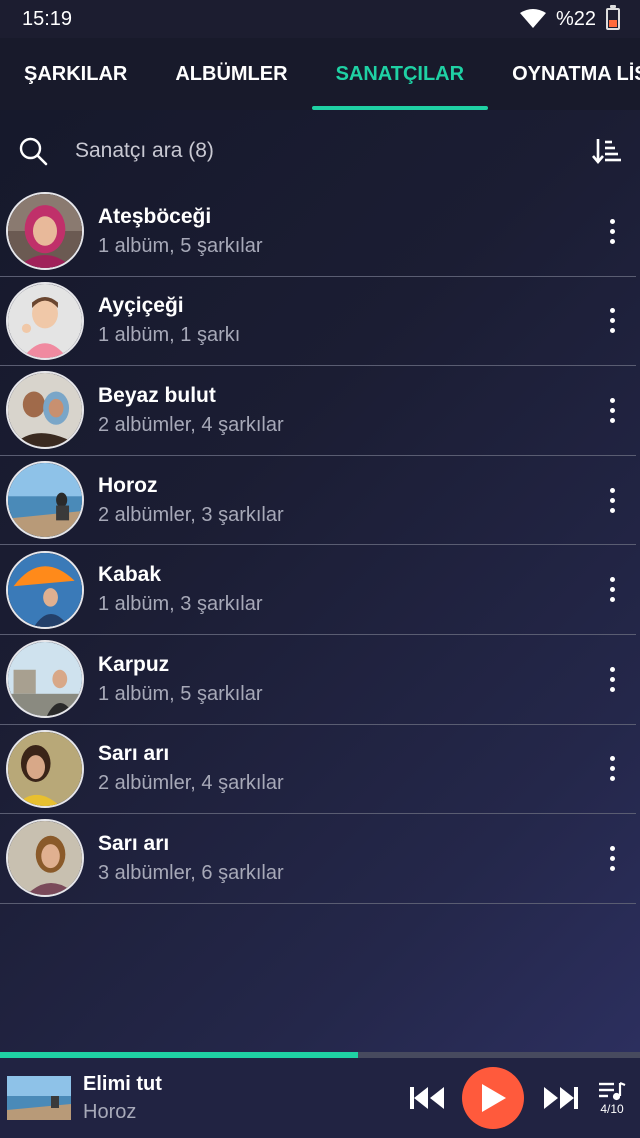 The height and width of the screenshot is (1138, 640). What do you see at coordinates (612, 1090) in the screenshot?
I see `queue-icon` at bounding box center [612, 1090].